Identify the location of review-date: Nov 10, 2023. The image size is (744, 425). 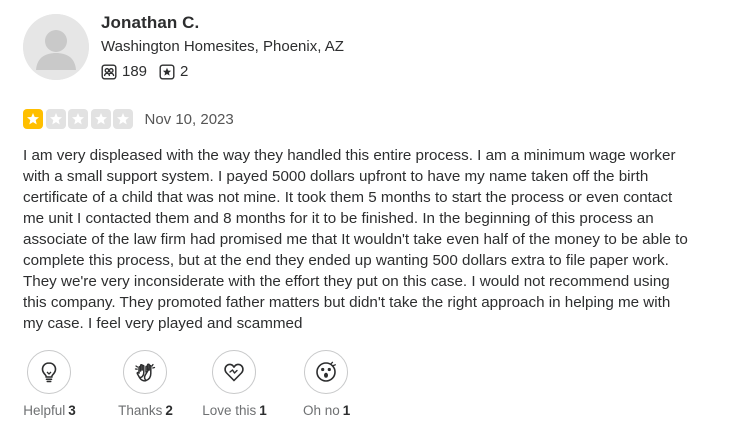
(189, 119).